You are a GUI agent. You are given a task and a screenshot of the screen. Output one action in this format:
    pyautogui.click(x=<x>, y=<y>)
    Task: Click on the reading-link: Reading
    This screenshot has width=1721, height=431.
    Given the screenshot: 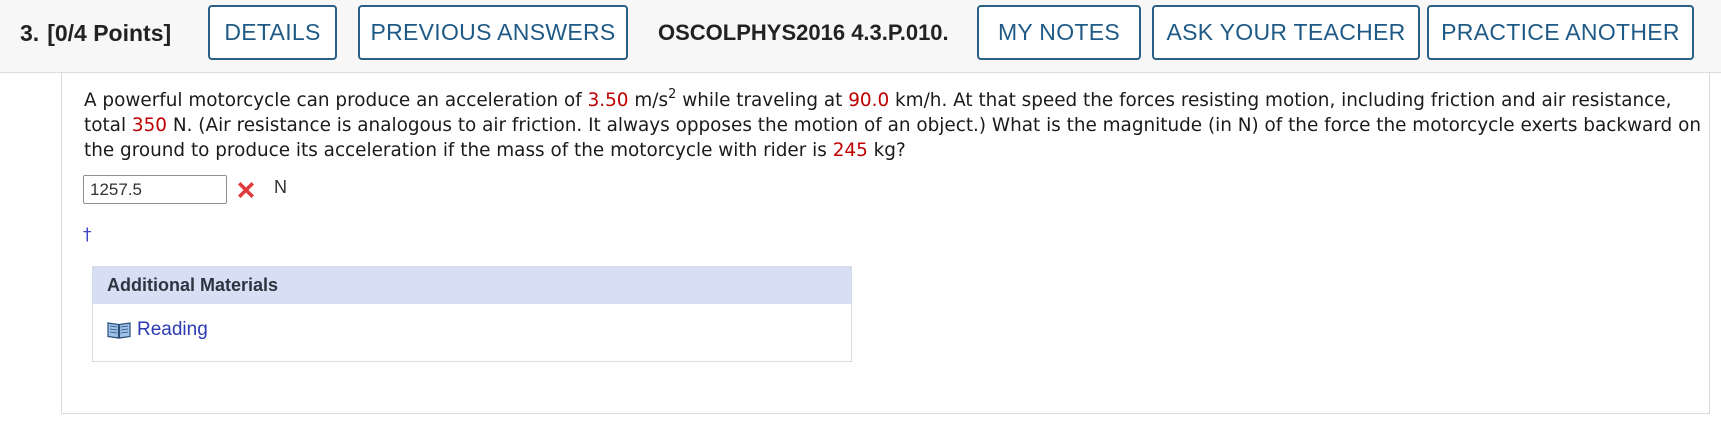 What is the action you would take?
    pyautogui.click(x=157, y=330)
    